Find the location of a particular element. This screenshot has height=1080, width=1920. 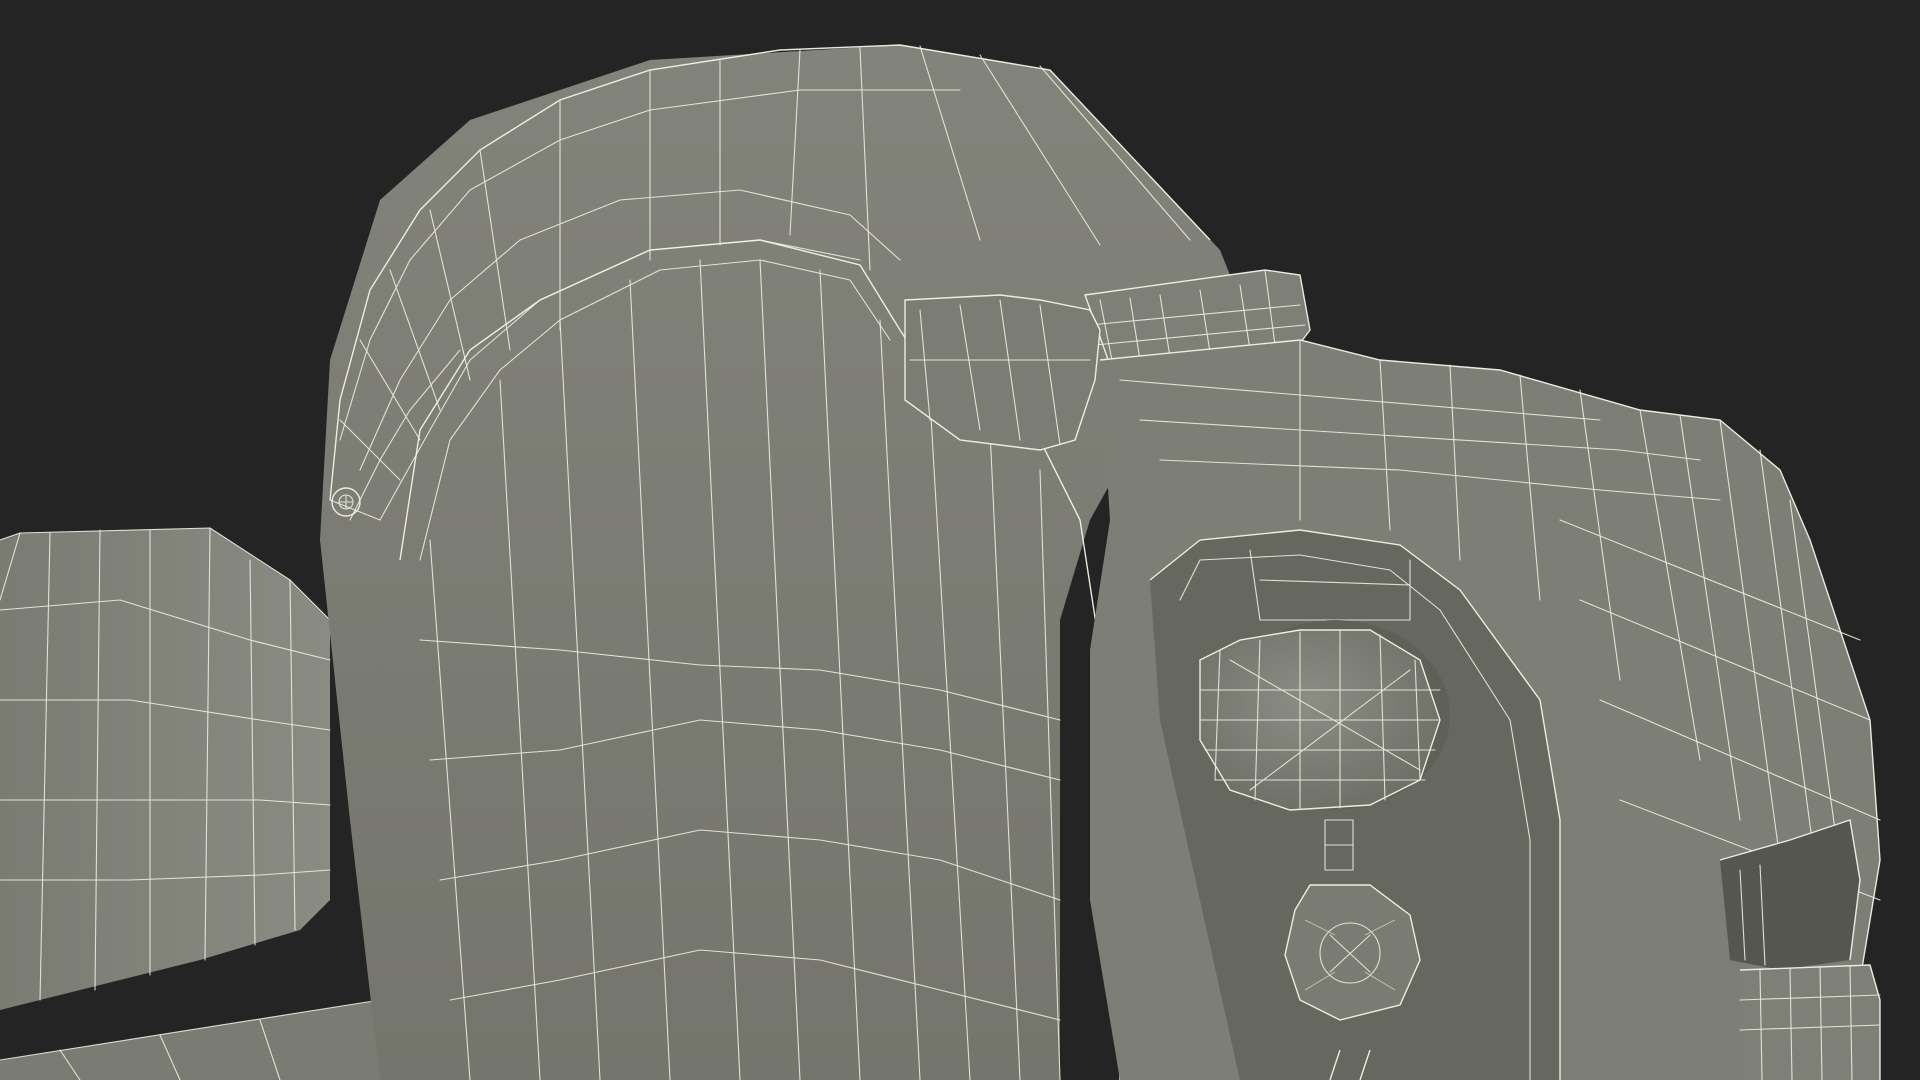

bottom-bracket is located at coordinates (1810, 1022).